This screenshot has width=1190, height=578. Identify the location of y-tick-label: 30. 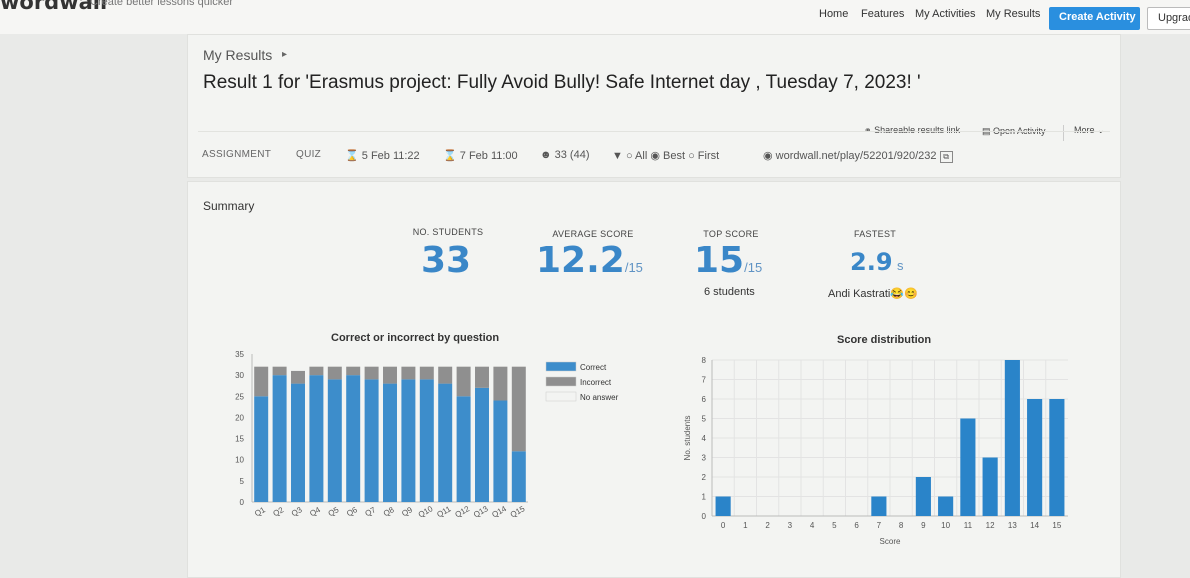
(239, 375).